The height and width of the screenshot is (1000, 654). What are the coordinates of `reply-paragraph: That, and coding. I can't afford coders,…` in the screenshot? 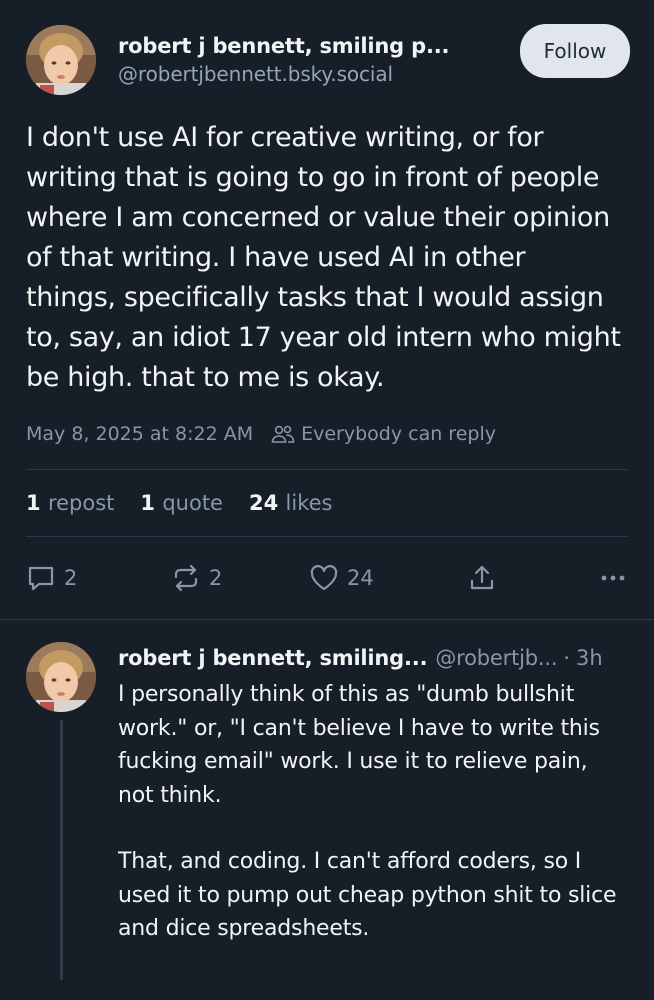 It's located at (367, 895).